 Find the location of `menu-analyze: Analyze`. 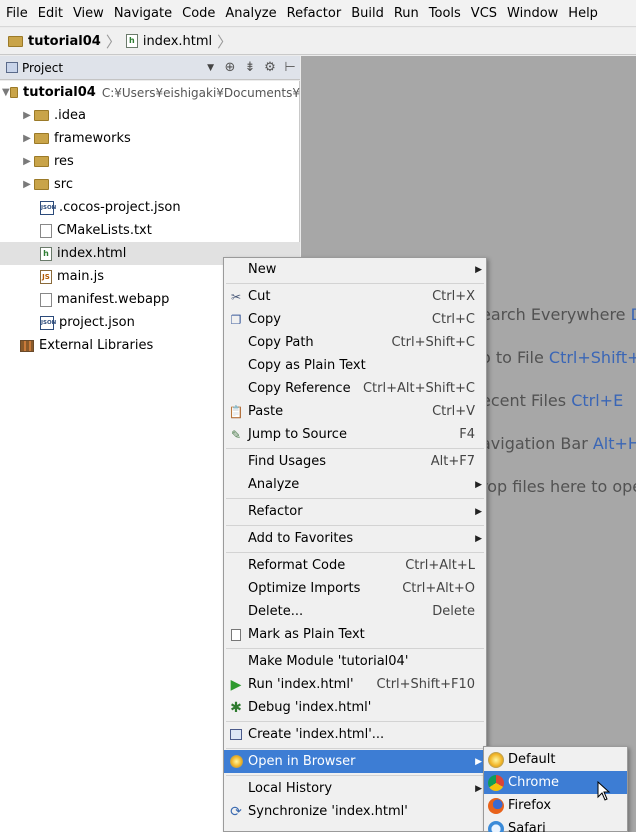

menu-analyze: Analyze is located at coordinates (250, 13).